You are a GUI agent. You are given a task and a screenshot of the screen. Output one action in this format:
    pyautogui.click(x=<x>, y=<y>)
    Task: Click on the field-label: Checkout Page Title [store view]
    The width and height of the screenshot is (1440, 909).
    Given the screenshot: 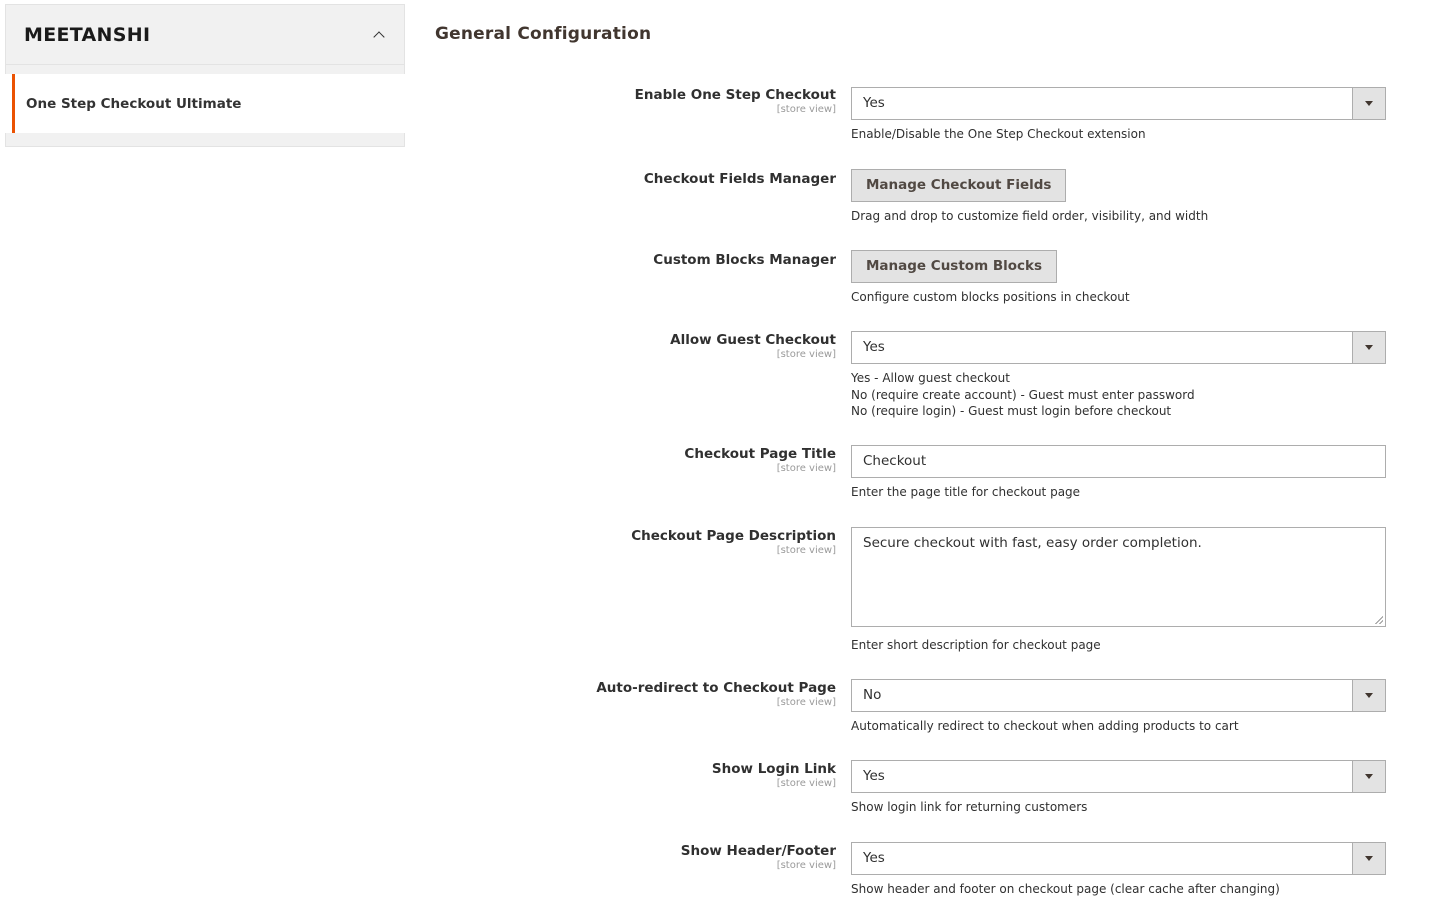 What is the action you would take?
    pyautogui.click(x=760, y=460)
    